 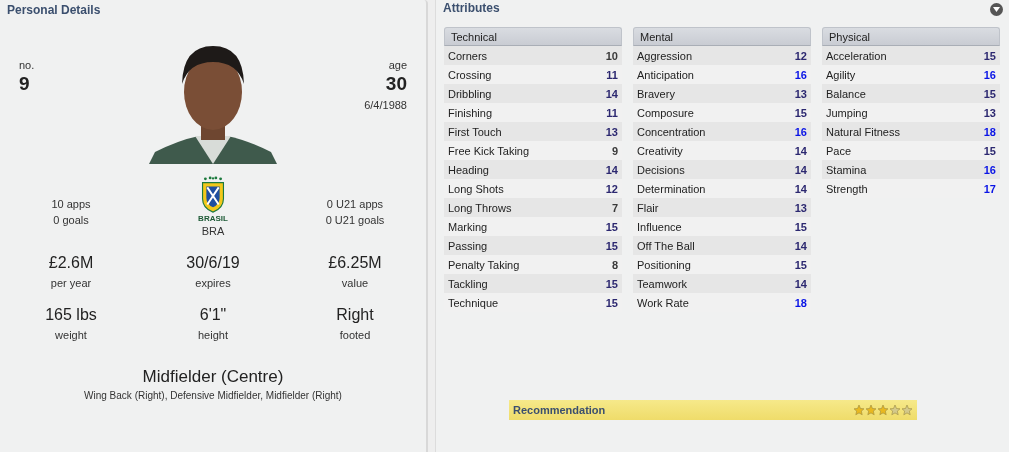 I want to click on attribute-name: Strength, so click(x=847, y=188).